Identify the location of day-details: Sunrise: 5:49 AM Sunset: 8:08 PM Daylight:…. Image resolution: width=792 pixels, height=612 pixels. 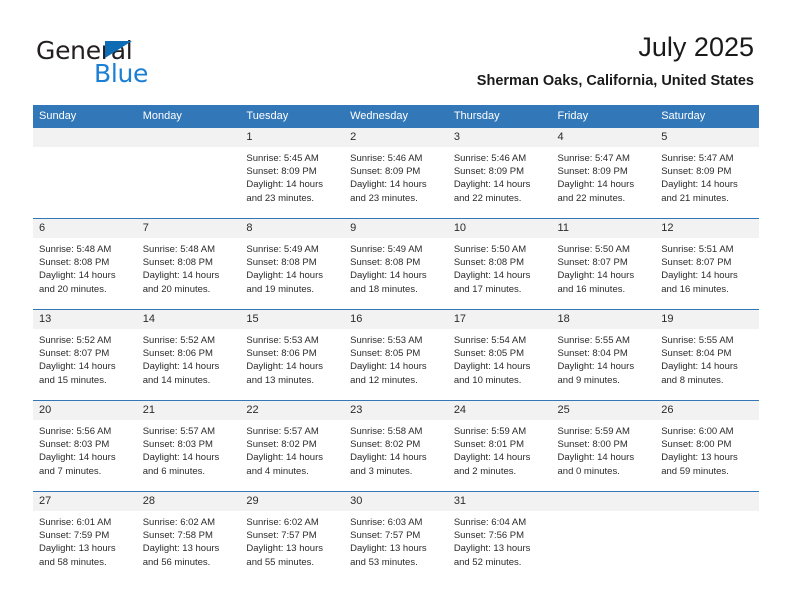
(292, 267).